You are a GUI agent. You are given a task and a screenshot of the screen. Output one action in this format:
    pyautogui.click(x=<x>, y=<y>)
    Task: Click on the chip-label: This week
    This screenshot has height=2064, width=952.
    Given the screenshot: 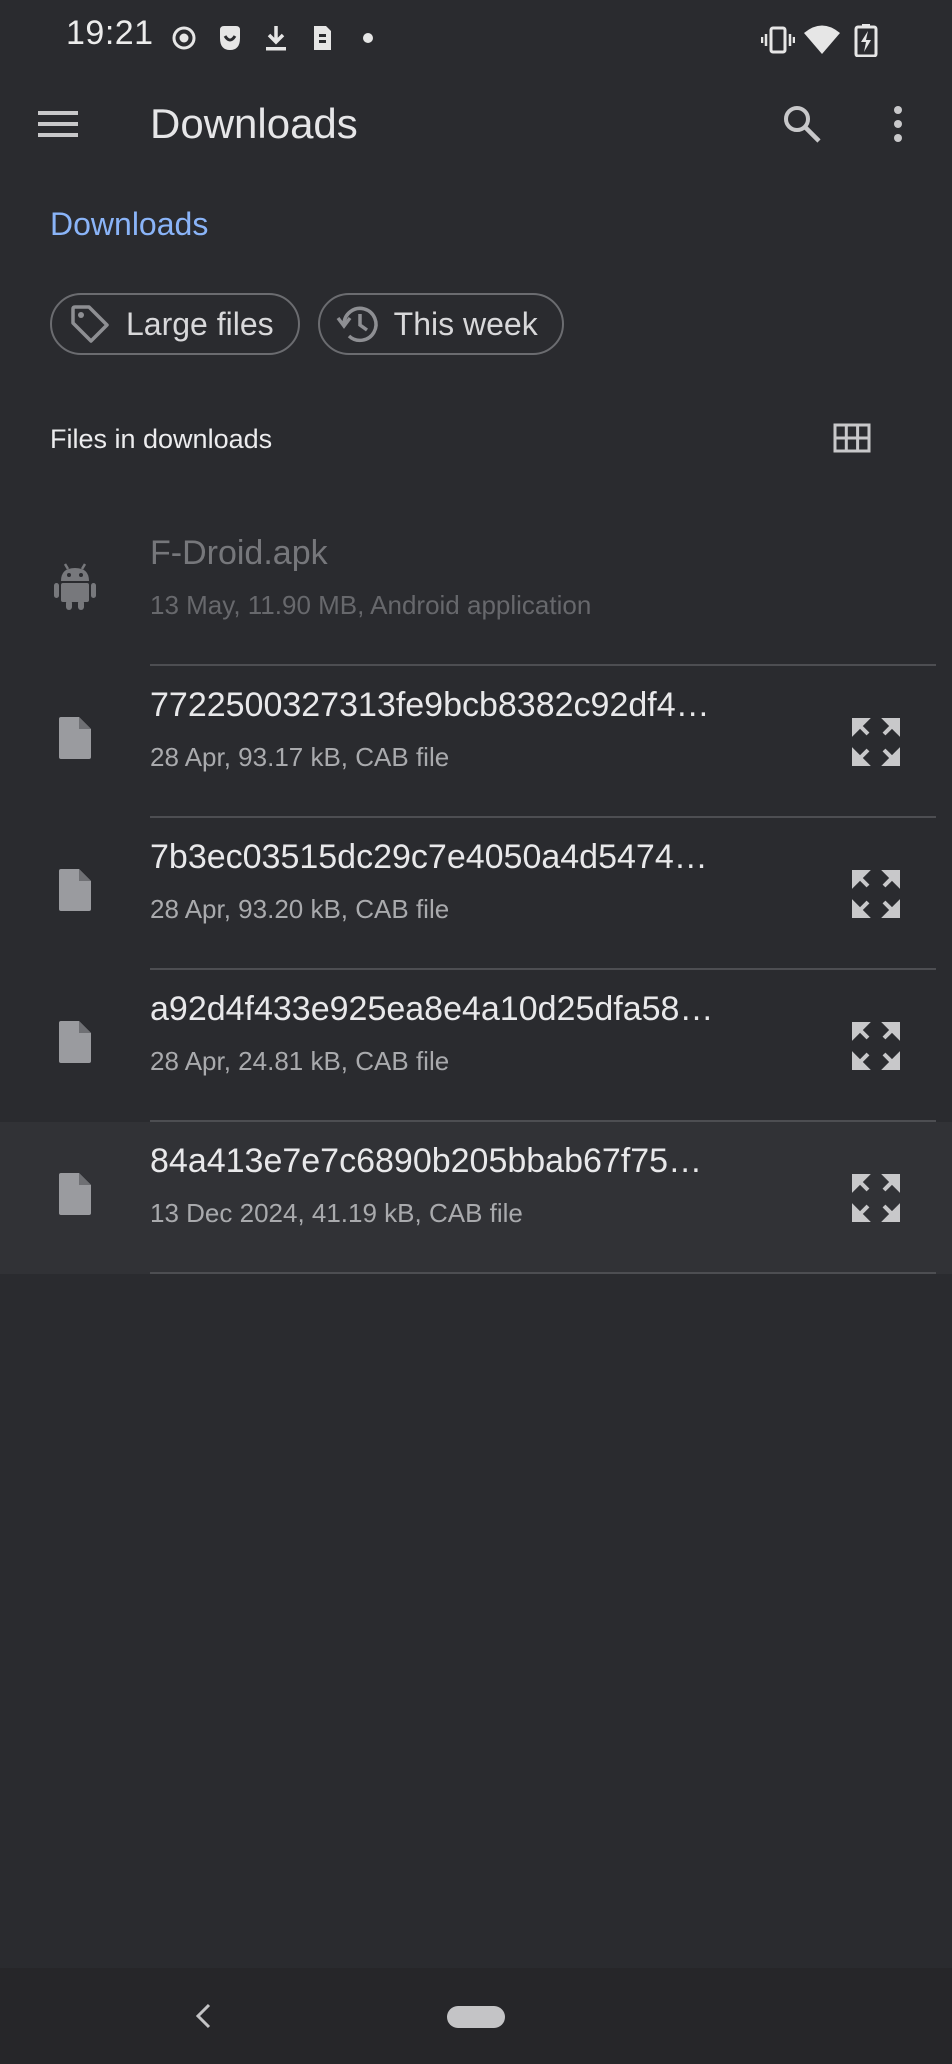 What is the action you would take?
    pyautogui.click(x=465, y=323)
    